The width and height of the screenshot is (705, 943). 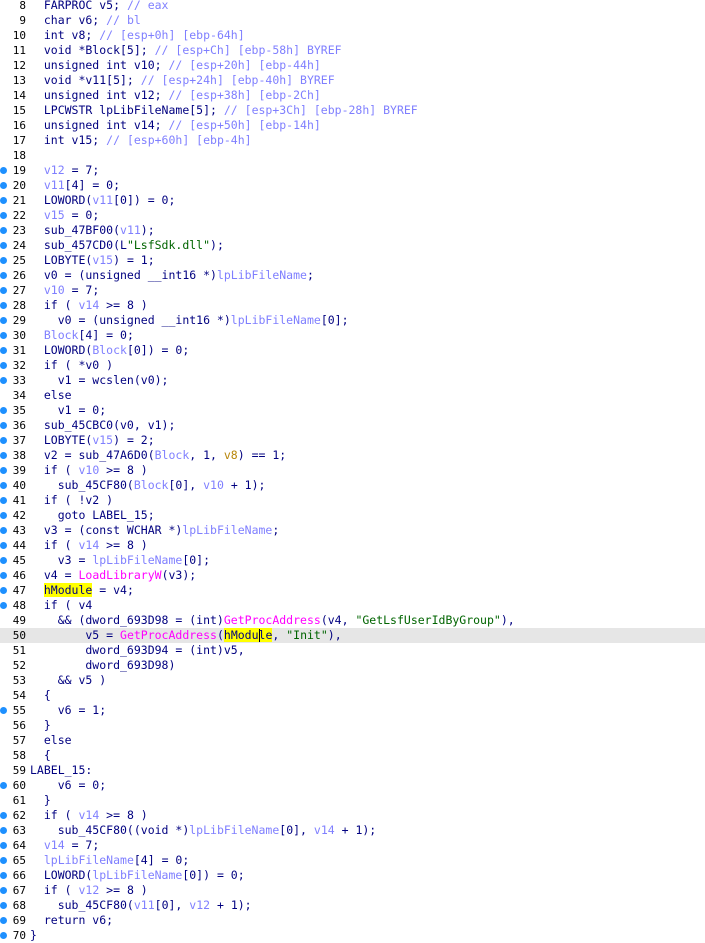 I want to click on line-gutter: 37, so click(x=14, y=440).